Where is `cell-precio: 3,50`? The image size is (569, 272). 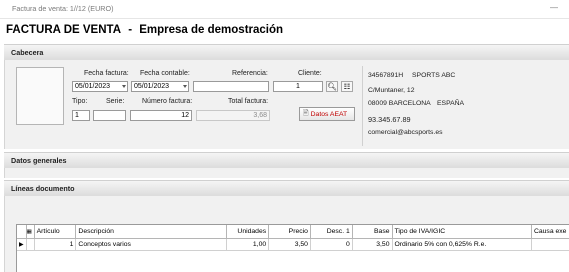 cell-precio: 3,50 is located at coordinates (289, 244).